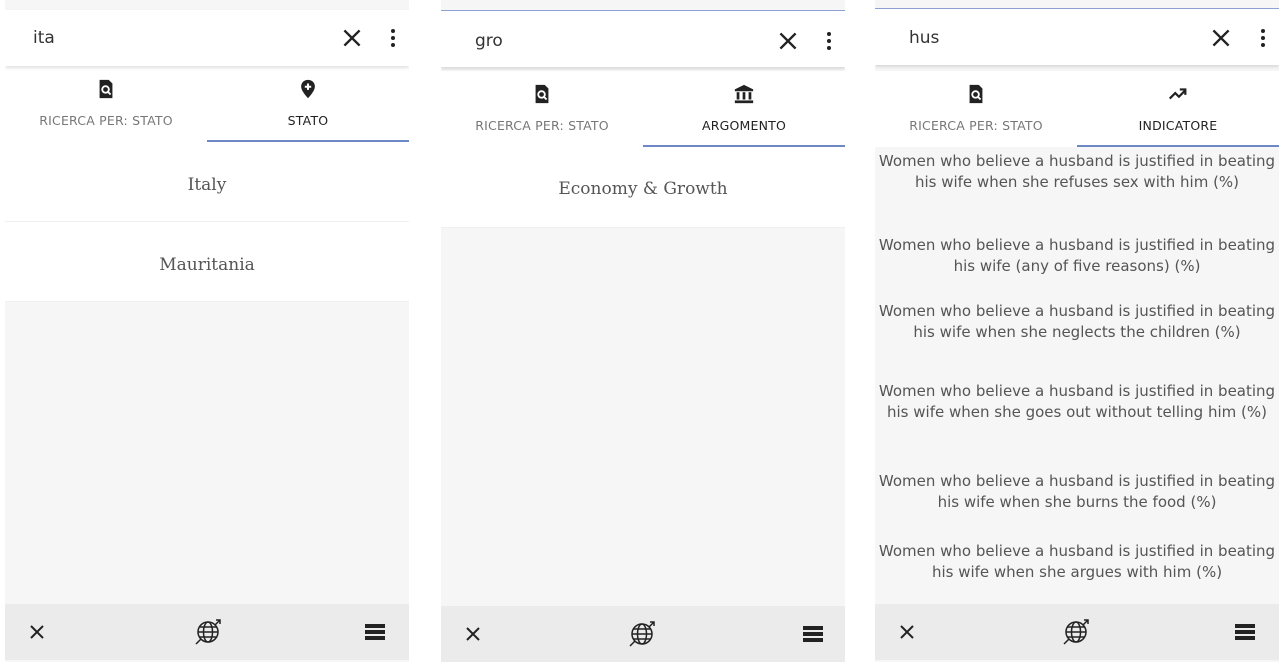 This screenshot has width=1279, height=662. Describe the element at coordinates (1077, 37) in the screenshot. I see `search-toolbar: hus` at that location.